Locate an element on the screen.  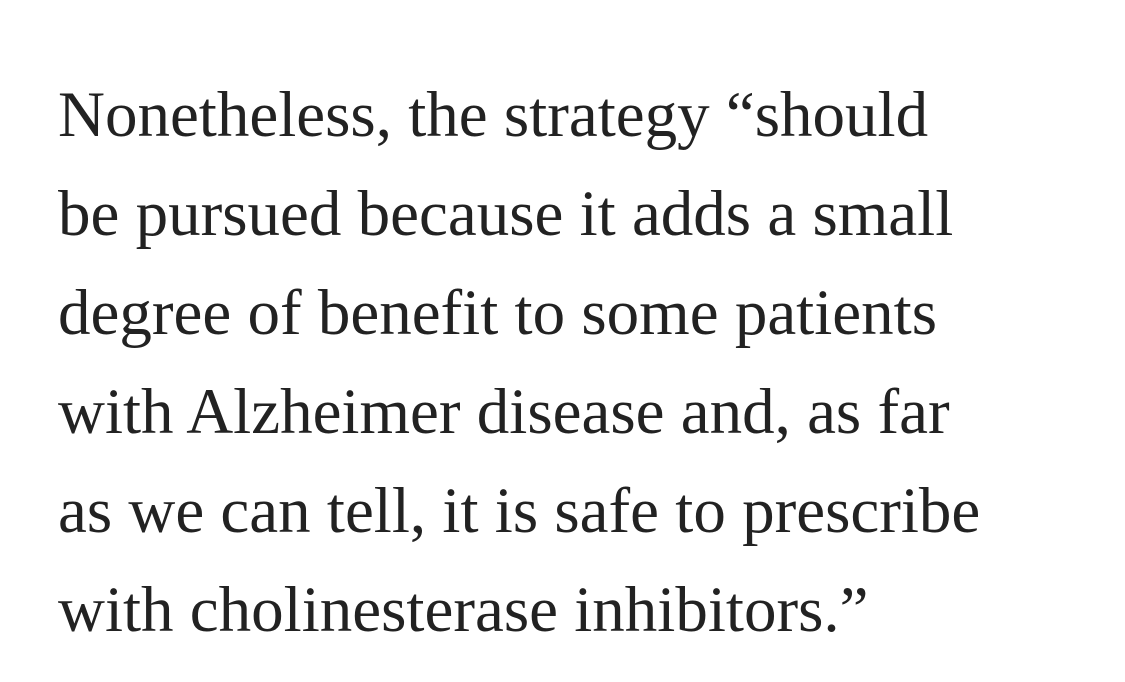
paragraph-line-6: with cholinesterase inhibitors.” is located at coordinates (463, 610).